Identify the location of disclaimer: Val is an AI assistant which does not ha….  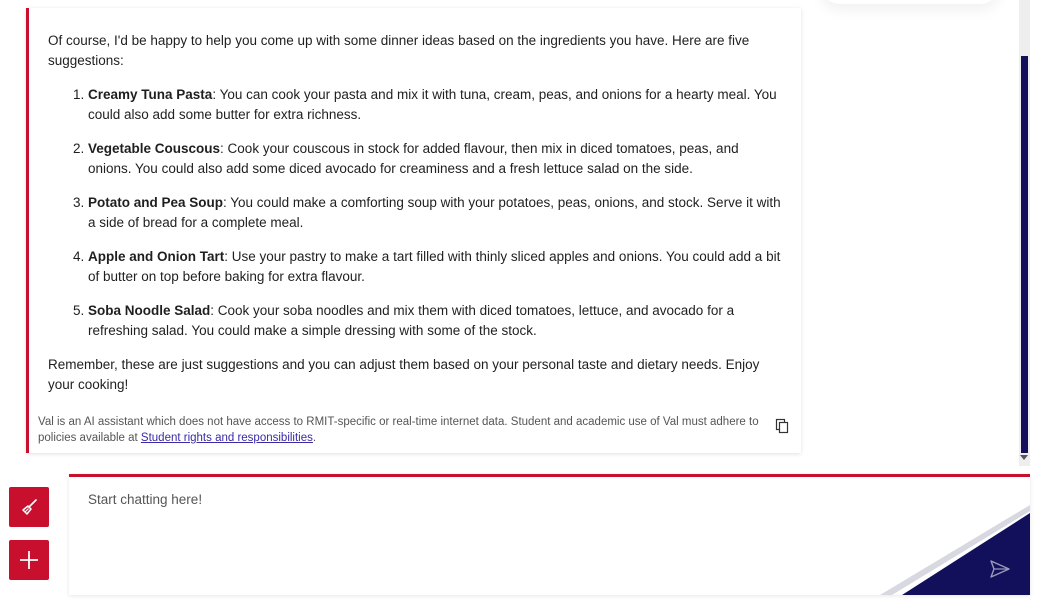
(405, 430).